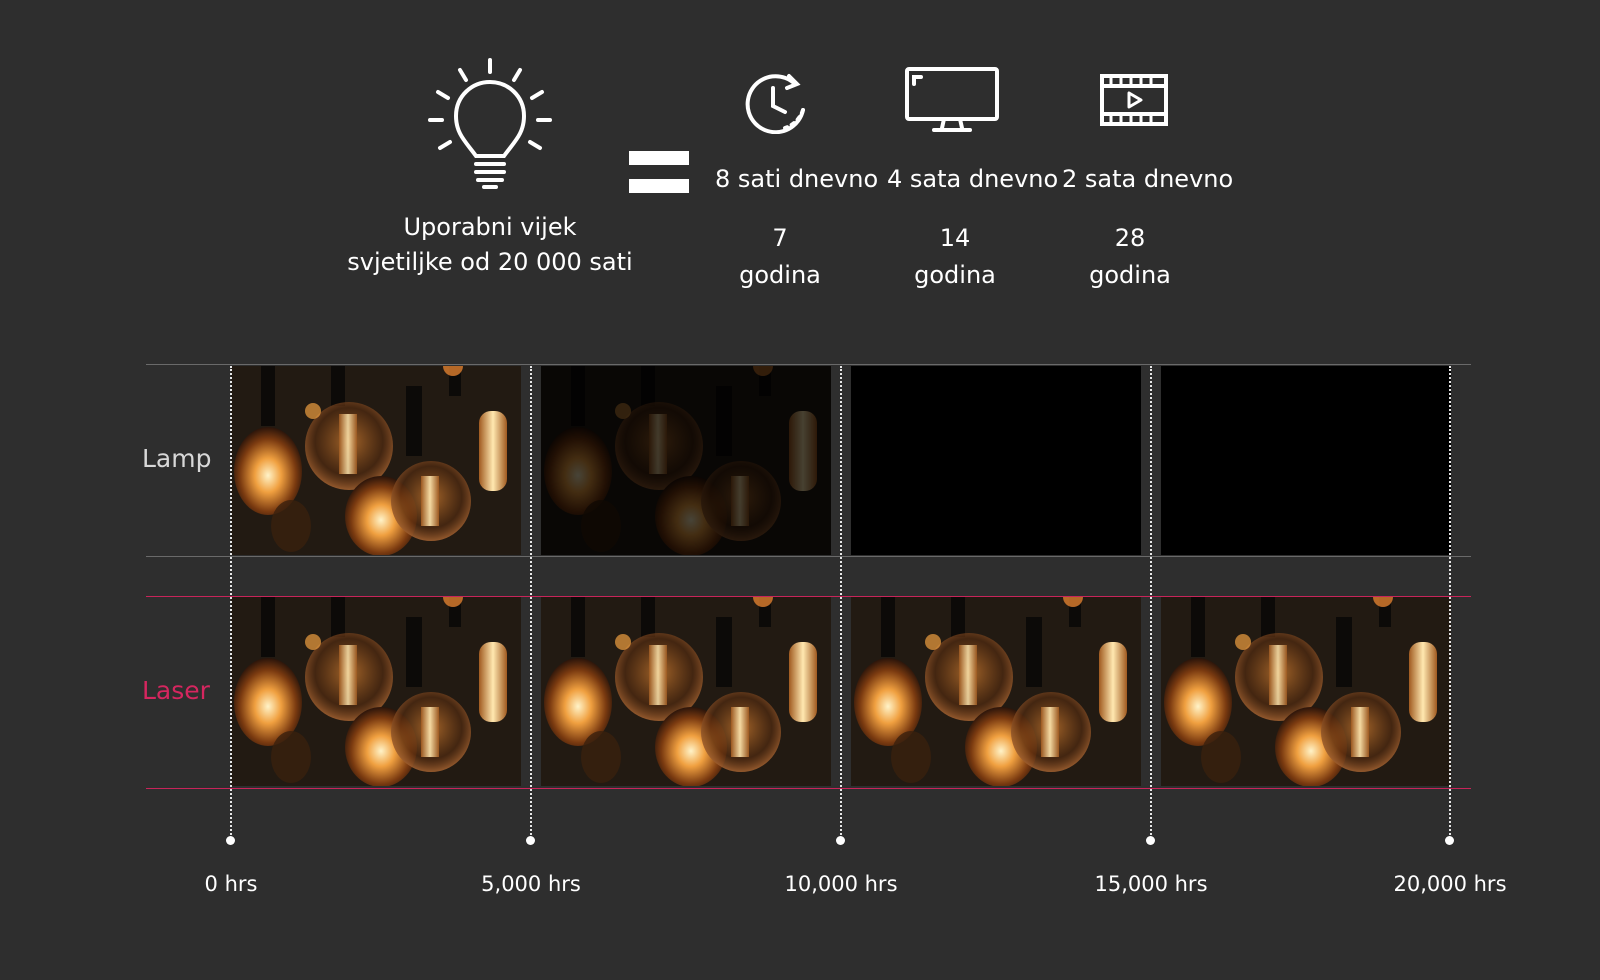 The height and width of the screenshot is (980, 1600). Describe the element at coordinates (231, 884) in the screenshot. I see `tick-label-0: 0 hrs` at that location.